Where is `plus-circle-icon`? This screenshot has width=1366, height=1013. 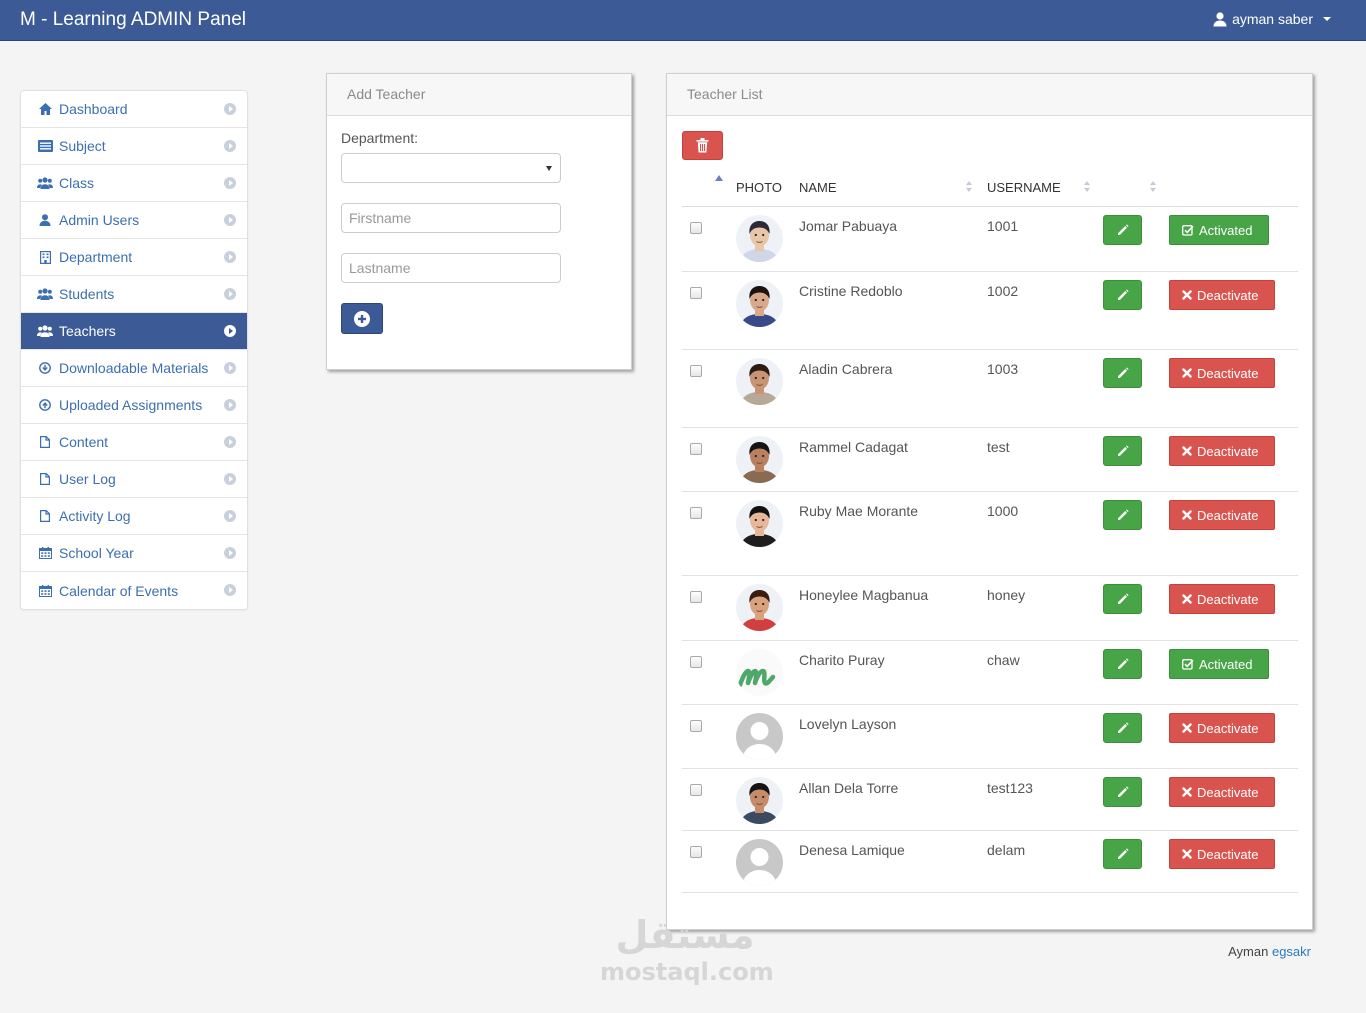
plus-circle-icon is located at coordinates (362, 318).